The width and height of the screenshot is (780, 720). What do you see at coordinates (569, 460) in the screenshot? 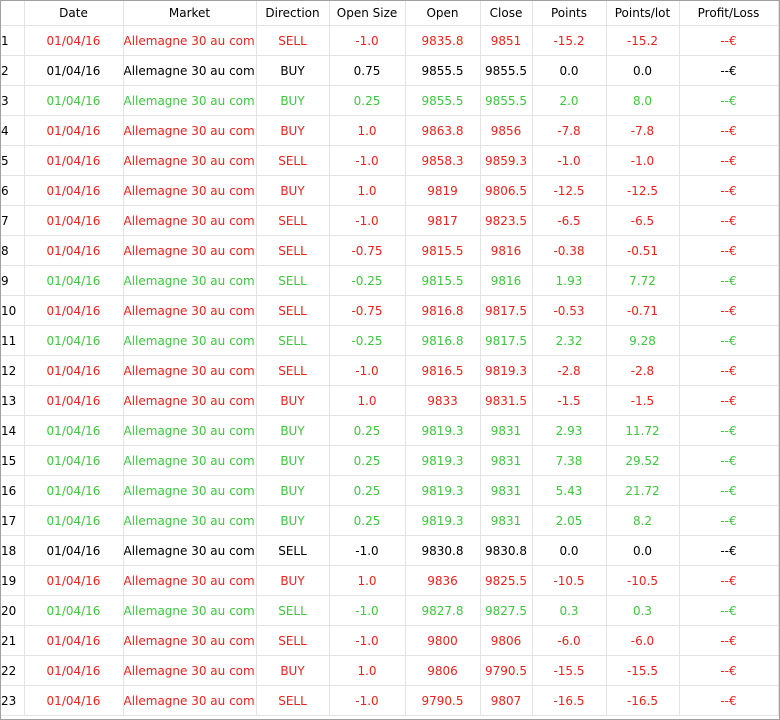
I see `cell-points: 7.38` at bounding box center [569, 460].